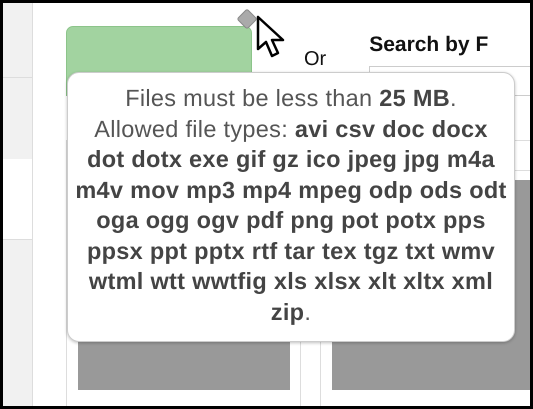 The height and width of the screenshot is (409, 533). What do you see at coordinates (270, 37) in the screenshot?
I see `mouse-cursor-icon` at bounding box center [270, 37].